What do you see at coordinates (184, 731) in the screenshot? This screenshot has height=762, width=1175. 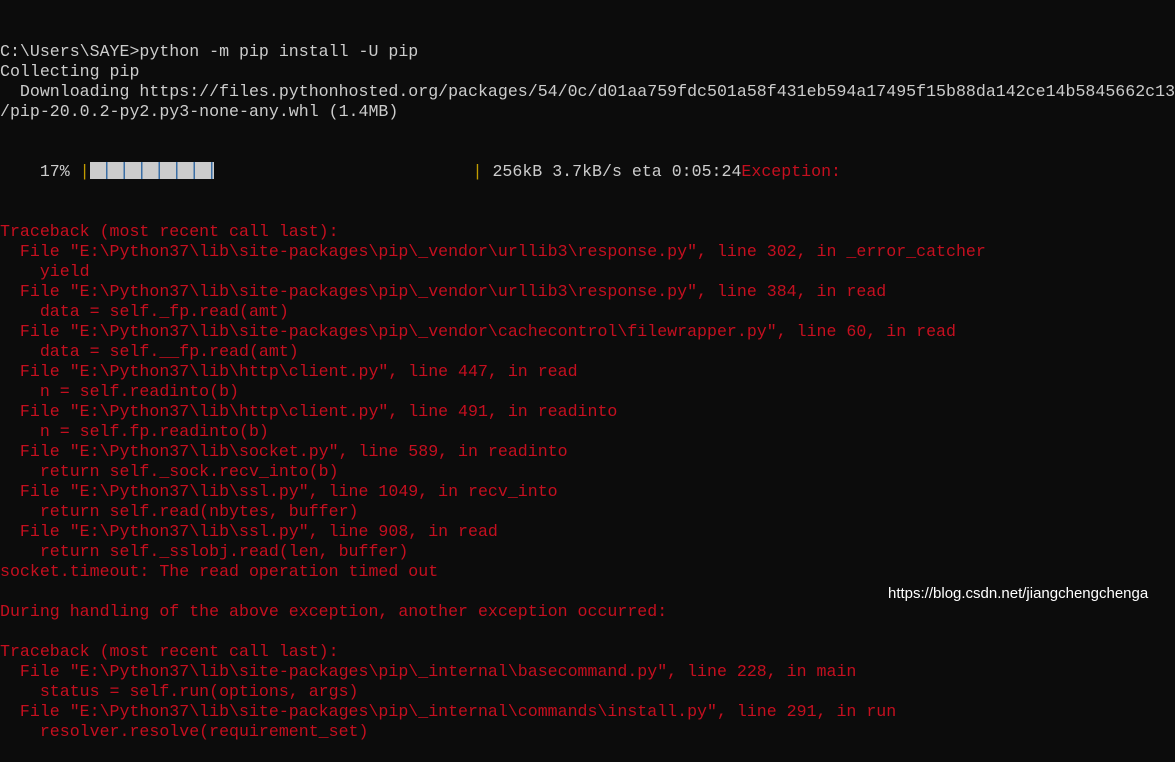 I see `terminal-line: resolver.resolve(requirement_set)` at bounding box center [184, 731].